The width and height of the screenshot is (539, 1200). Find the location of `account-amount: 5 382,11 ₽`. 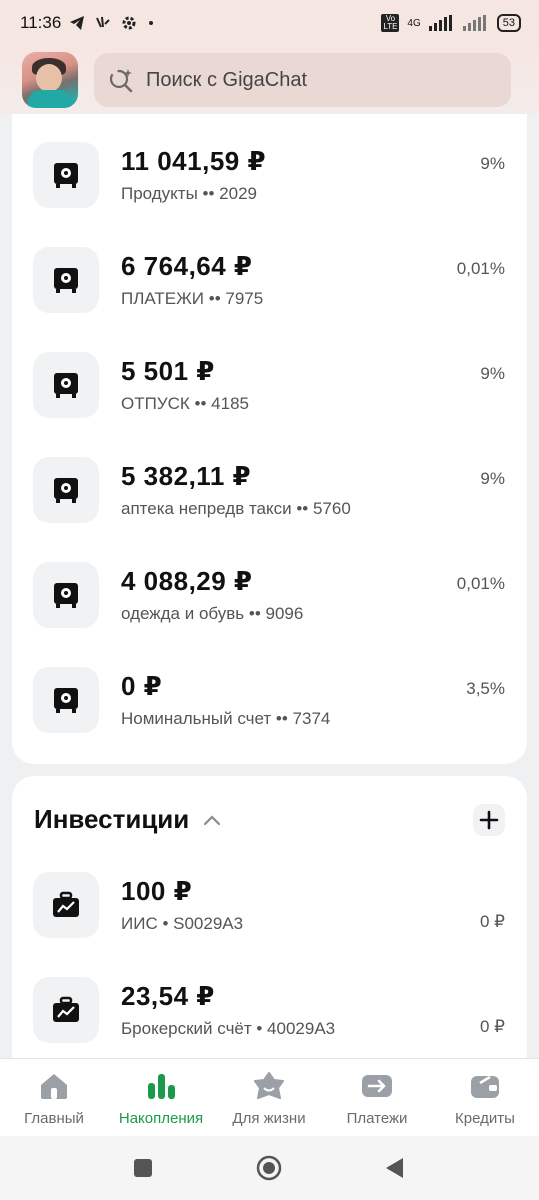

account-amount: 5 382,11 ₽ is located at coordinates (186, 476).